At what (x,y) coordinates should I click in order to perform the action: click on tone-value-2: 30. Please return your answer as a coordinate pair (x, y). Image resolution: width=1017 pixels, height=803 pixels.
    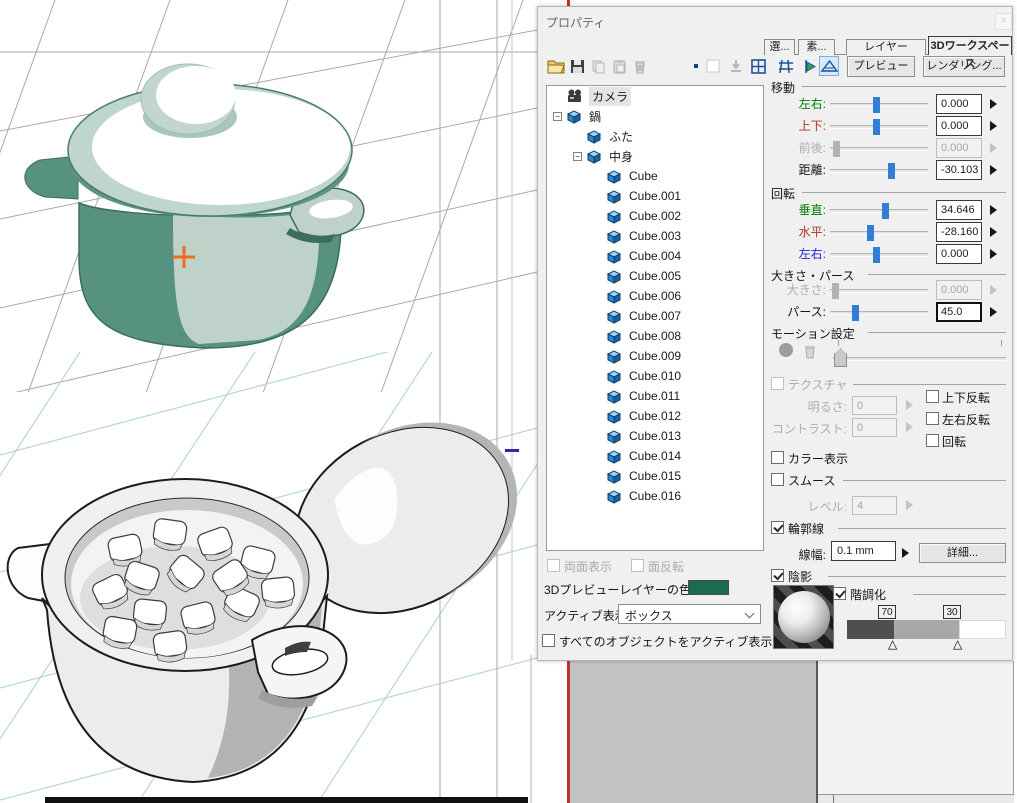
    Looking at the image, I should click on (952, 612).